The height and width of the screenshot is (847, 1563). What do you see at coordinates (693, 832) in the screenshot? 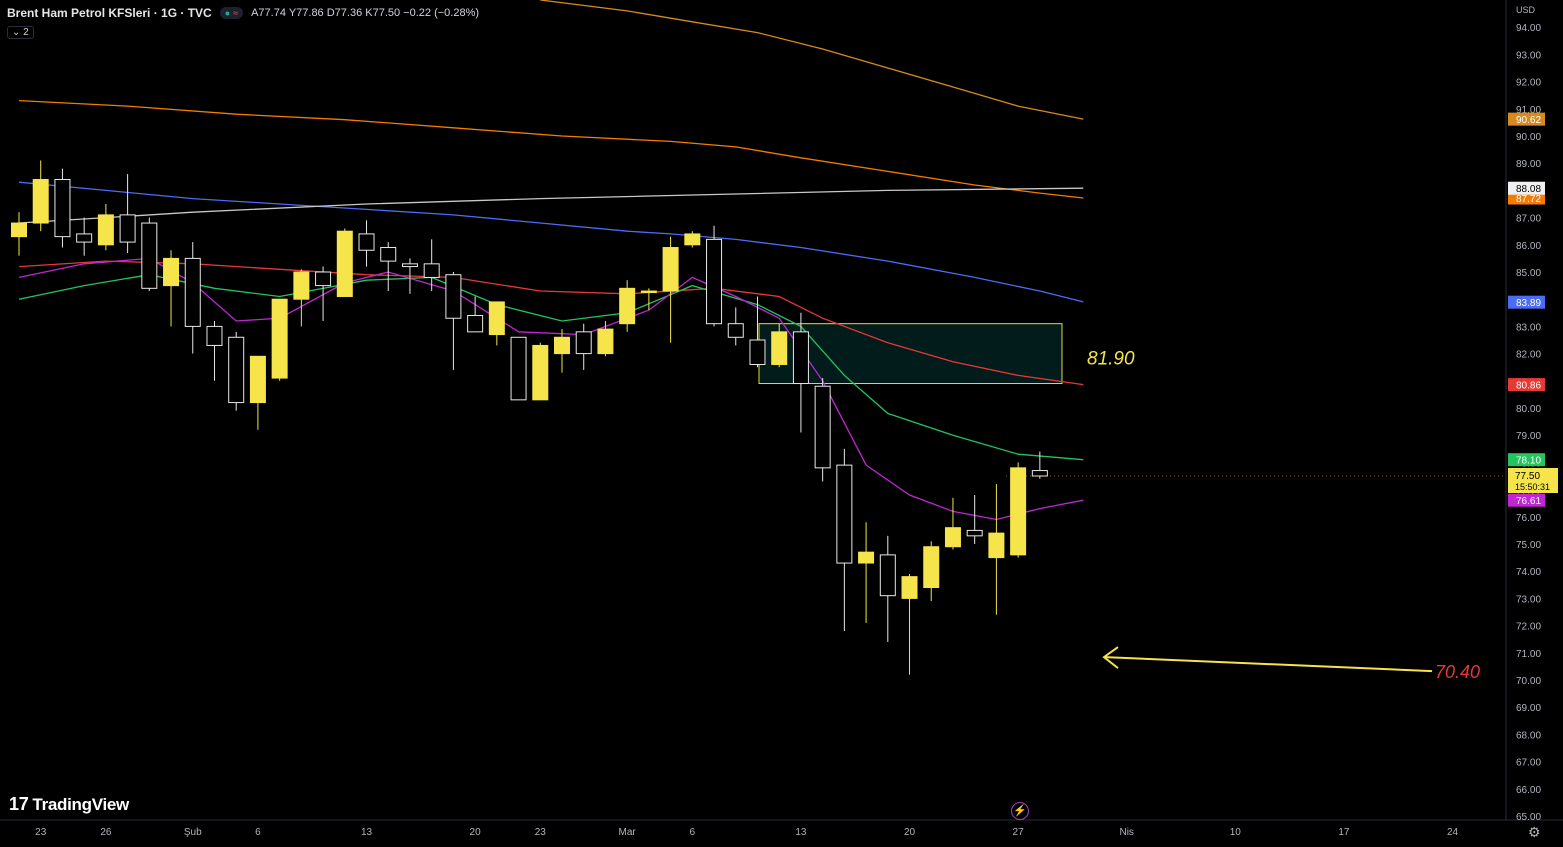
I see `time-tick-label: 6` at bounding box center [693, 832].